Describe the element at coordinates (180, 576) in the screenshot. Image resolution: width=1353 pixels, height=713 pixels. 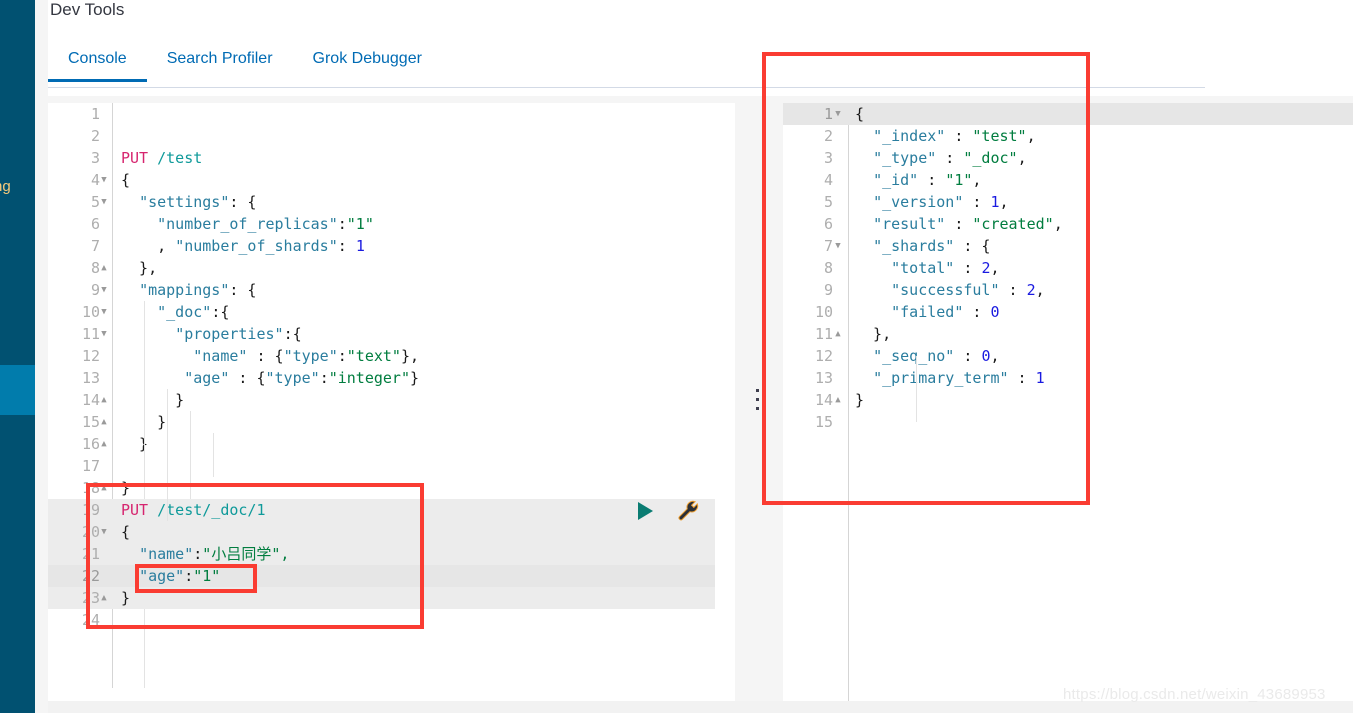
I see `code-line-text: "age":"1"` at that location.